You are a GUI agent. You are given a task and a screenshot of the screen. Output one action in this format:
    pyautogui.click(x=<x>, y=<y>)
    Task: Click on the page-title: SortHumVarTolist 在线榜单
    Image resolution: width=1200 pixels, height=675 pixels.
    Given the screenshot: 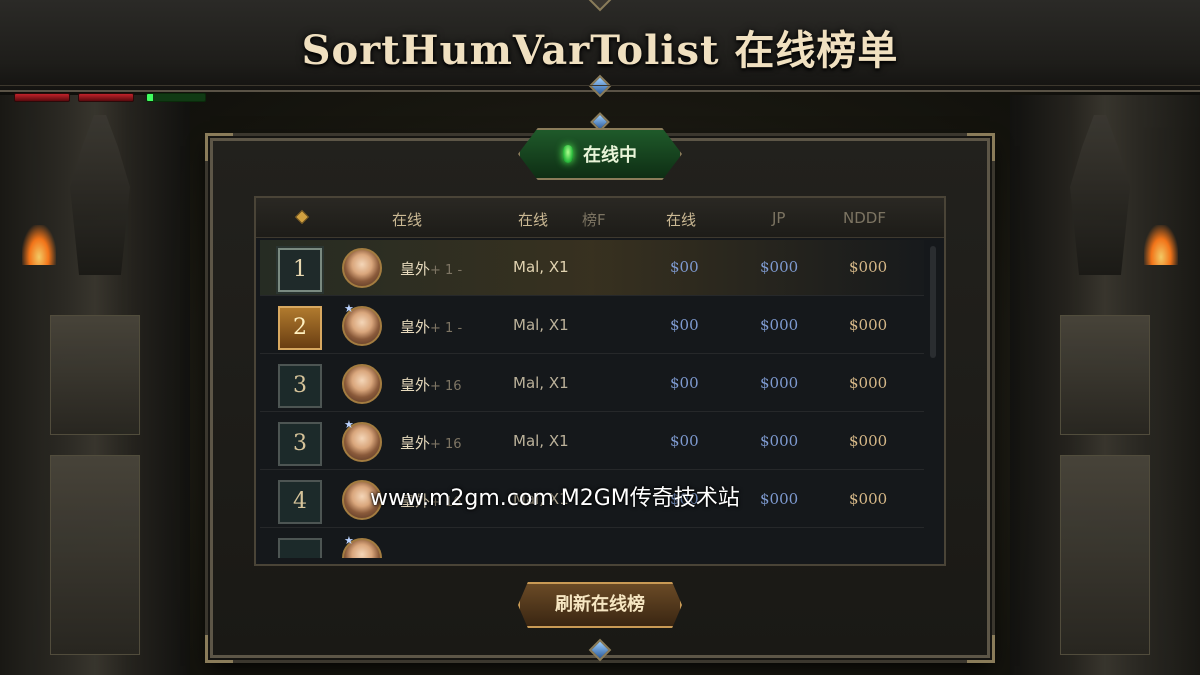 What is the action you would take?
    pyautogui.click(x=600, y=50)
    